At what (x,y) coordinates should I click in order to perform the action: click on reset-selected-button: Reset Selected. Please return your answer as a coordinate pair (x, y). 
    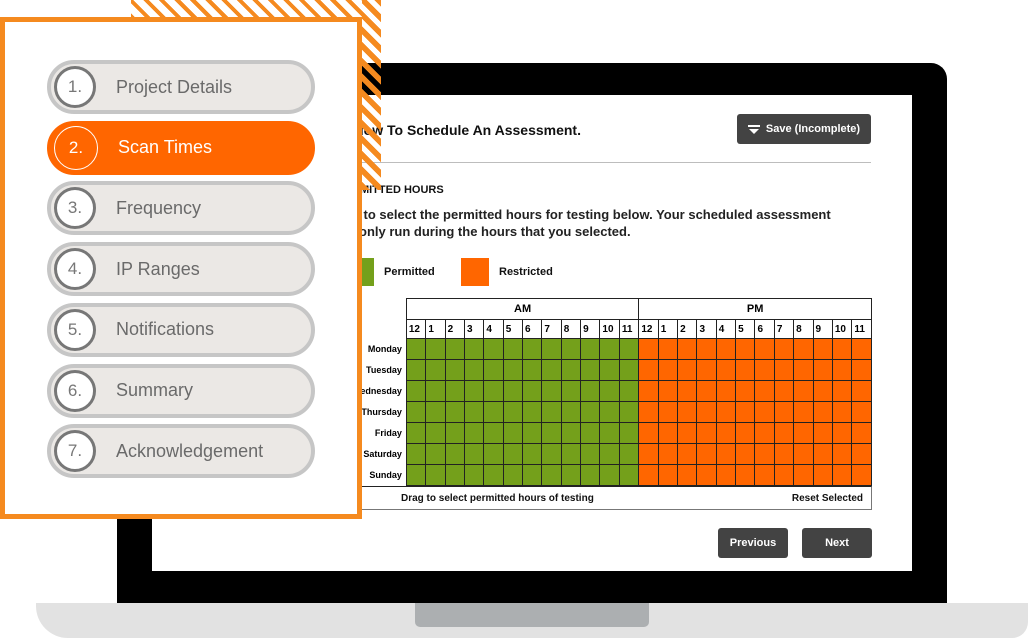
    Looking at the image, I should click on (827, 498).